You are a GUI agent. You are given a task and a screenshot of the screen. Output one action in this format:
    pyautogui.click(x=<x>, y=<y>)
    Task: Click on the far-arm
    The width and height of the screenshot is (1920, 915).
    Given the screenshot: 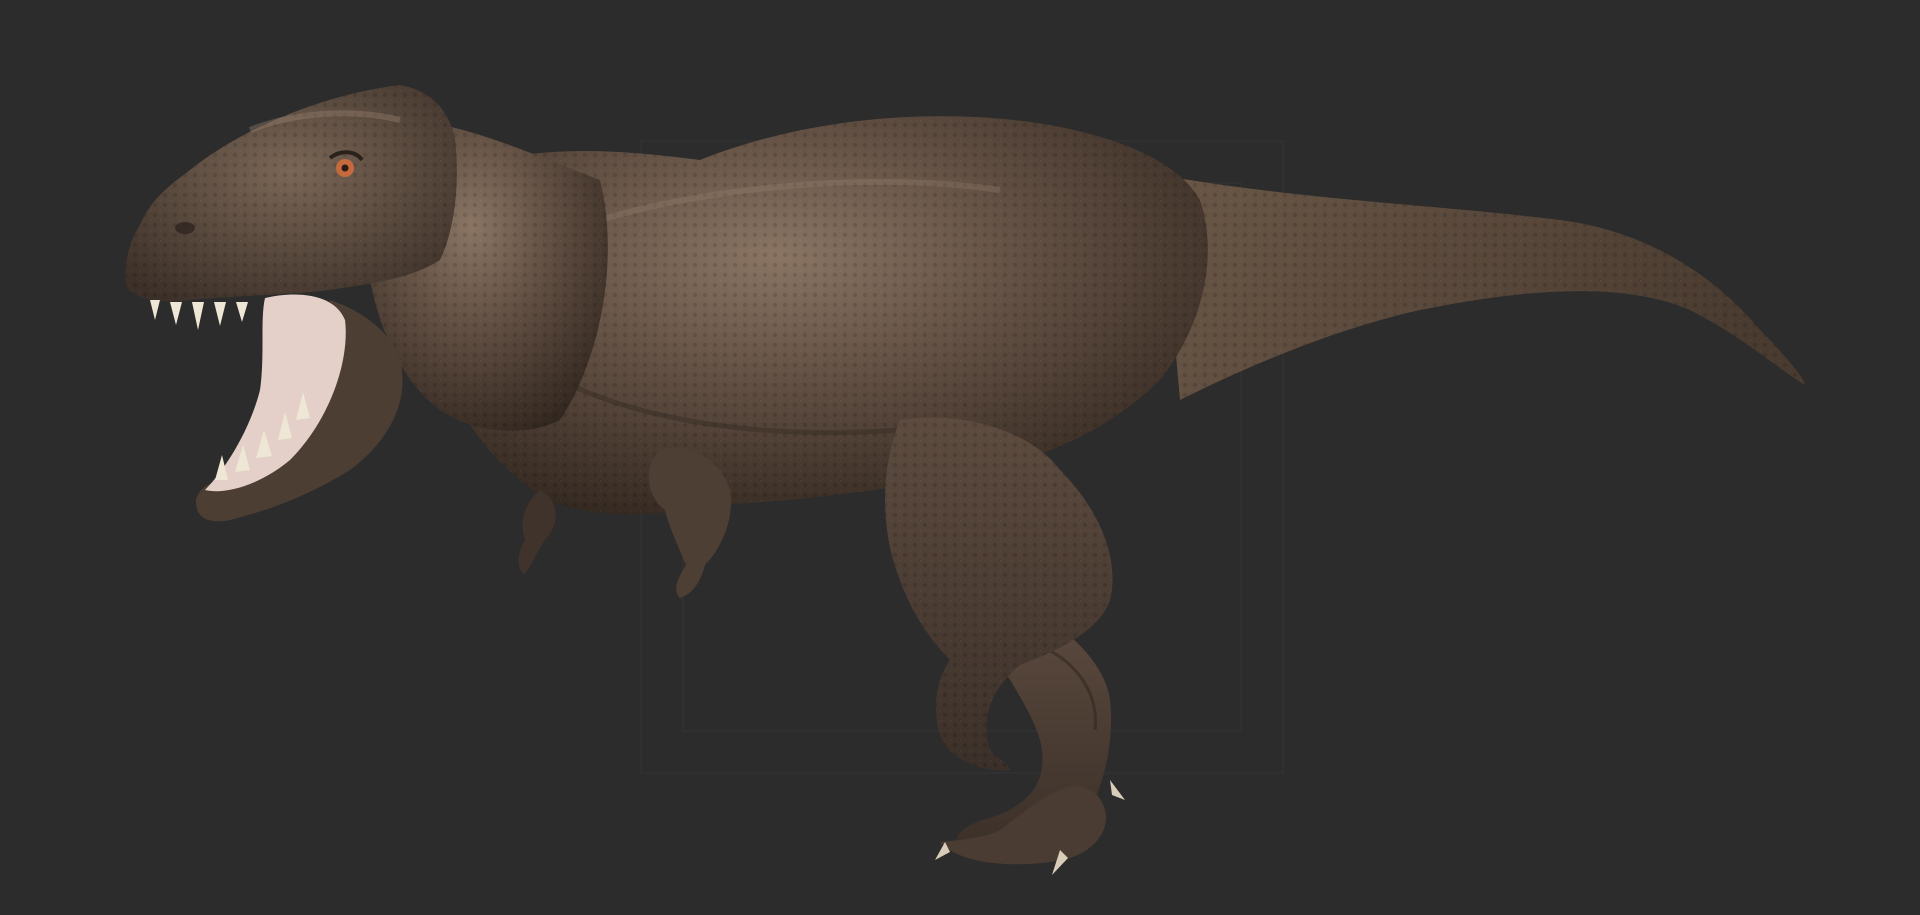 What is the action you would take?
    pyautogui.click(x=537, y=532)
    